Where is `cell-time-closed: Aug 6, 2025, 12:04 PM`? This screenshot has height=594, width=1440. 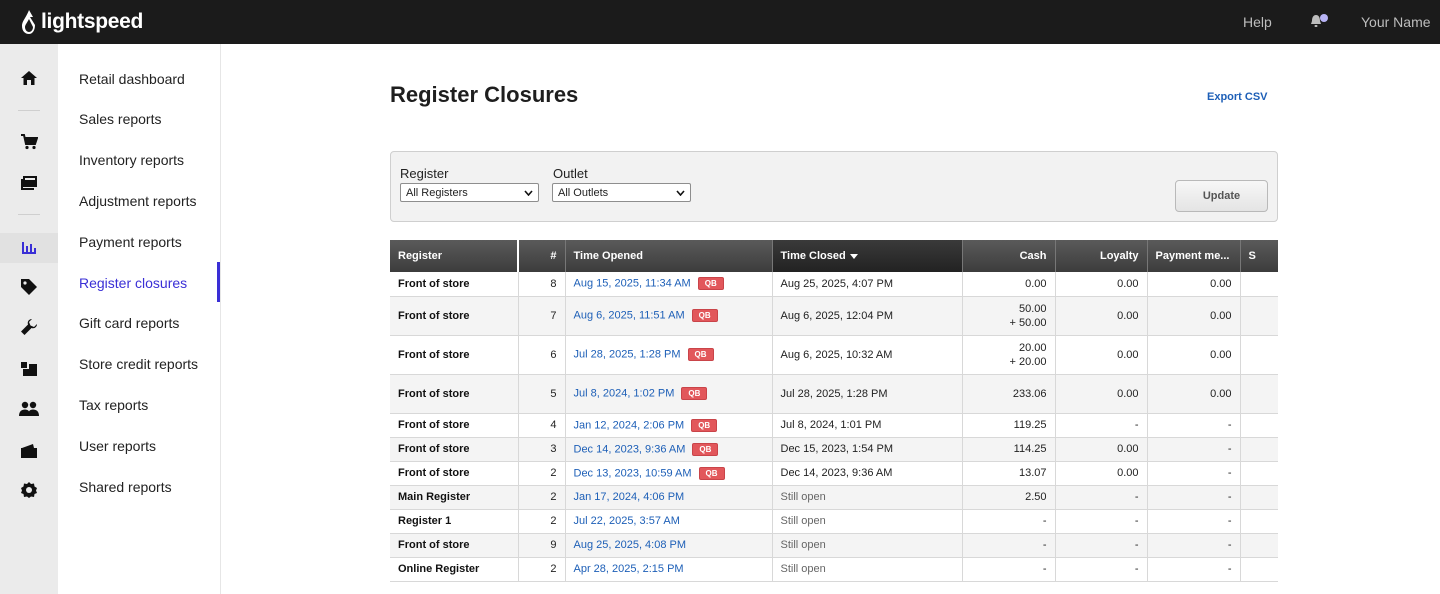
cell-time-closed: Aug 6, 2025, 12:04 PM is located at coordinates (867, 316).